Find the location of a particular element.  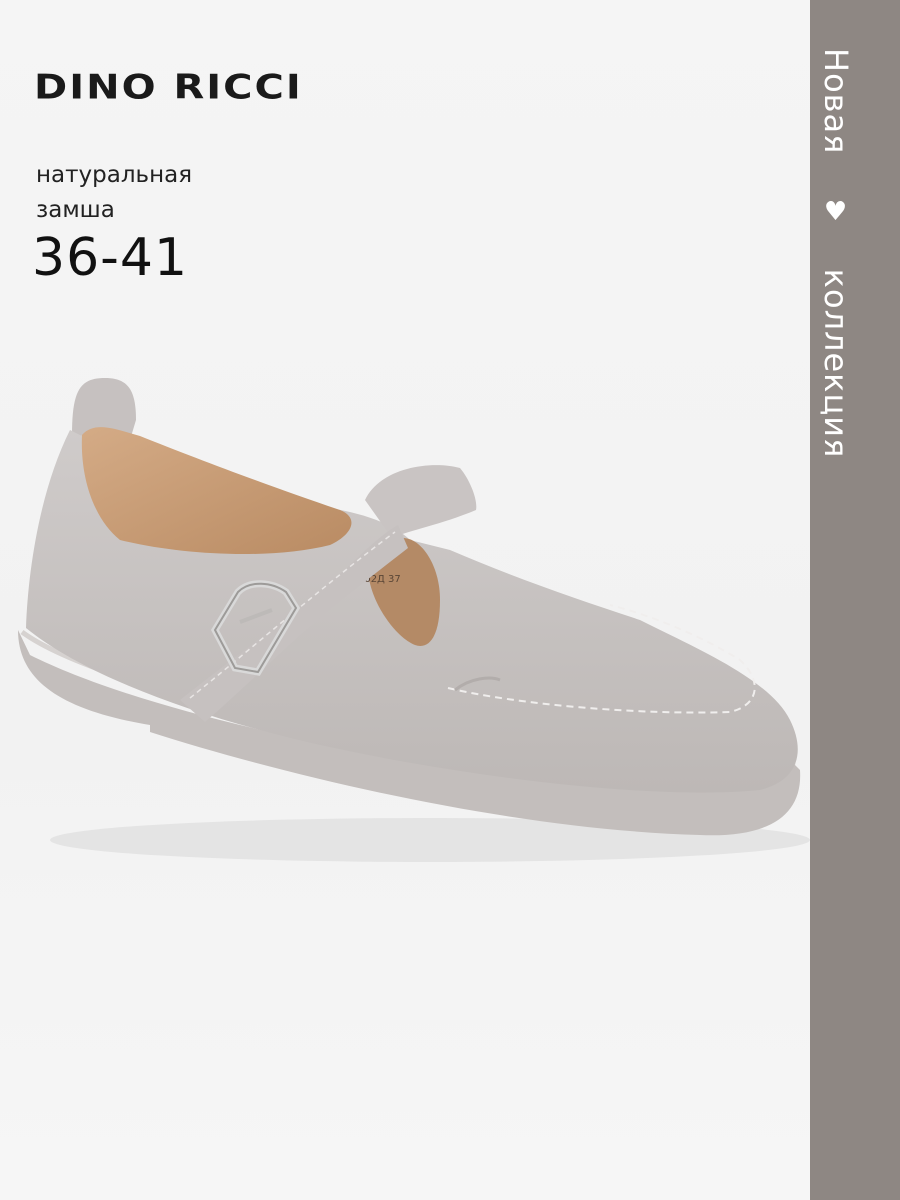

collection-sidebar: Новая ♥ коллекция is located at coordinates (855, 600).